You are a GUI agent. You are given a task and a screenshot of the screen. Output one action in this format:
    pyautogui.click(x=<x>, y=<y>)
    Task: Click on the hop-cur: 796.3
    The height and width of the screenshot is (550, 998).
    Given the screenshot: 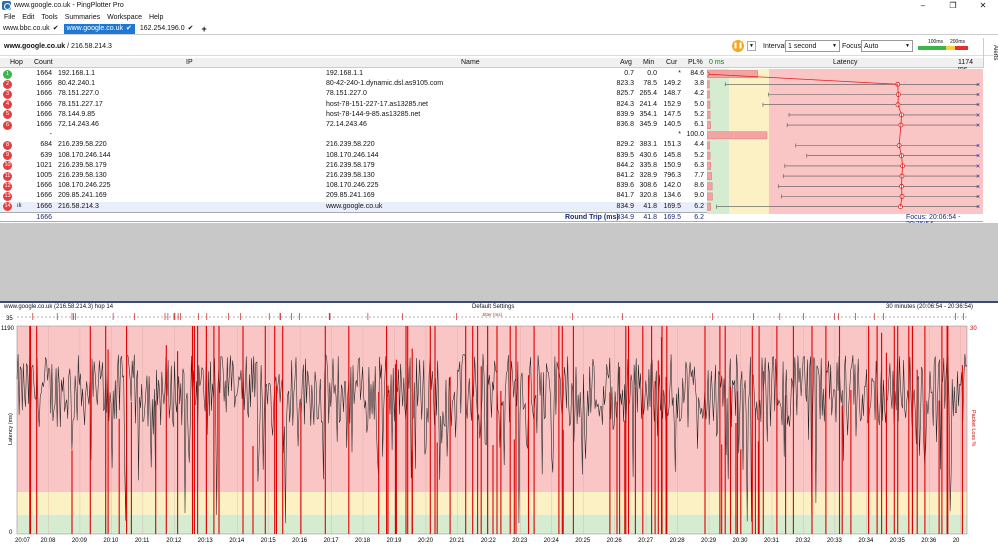 What is the action you would take?
    pyautogui.click(x=672, y=175)
    